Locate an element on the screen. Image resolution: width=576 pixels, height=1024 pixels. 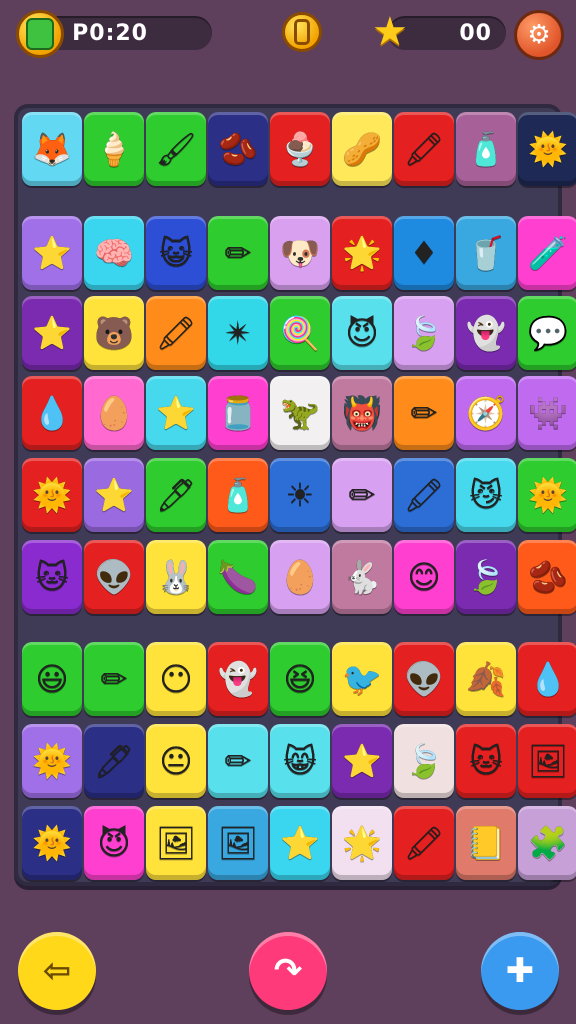
tile-r4-c2: 🖊 is located at coordinates (176, 495).